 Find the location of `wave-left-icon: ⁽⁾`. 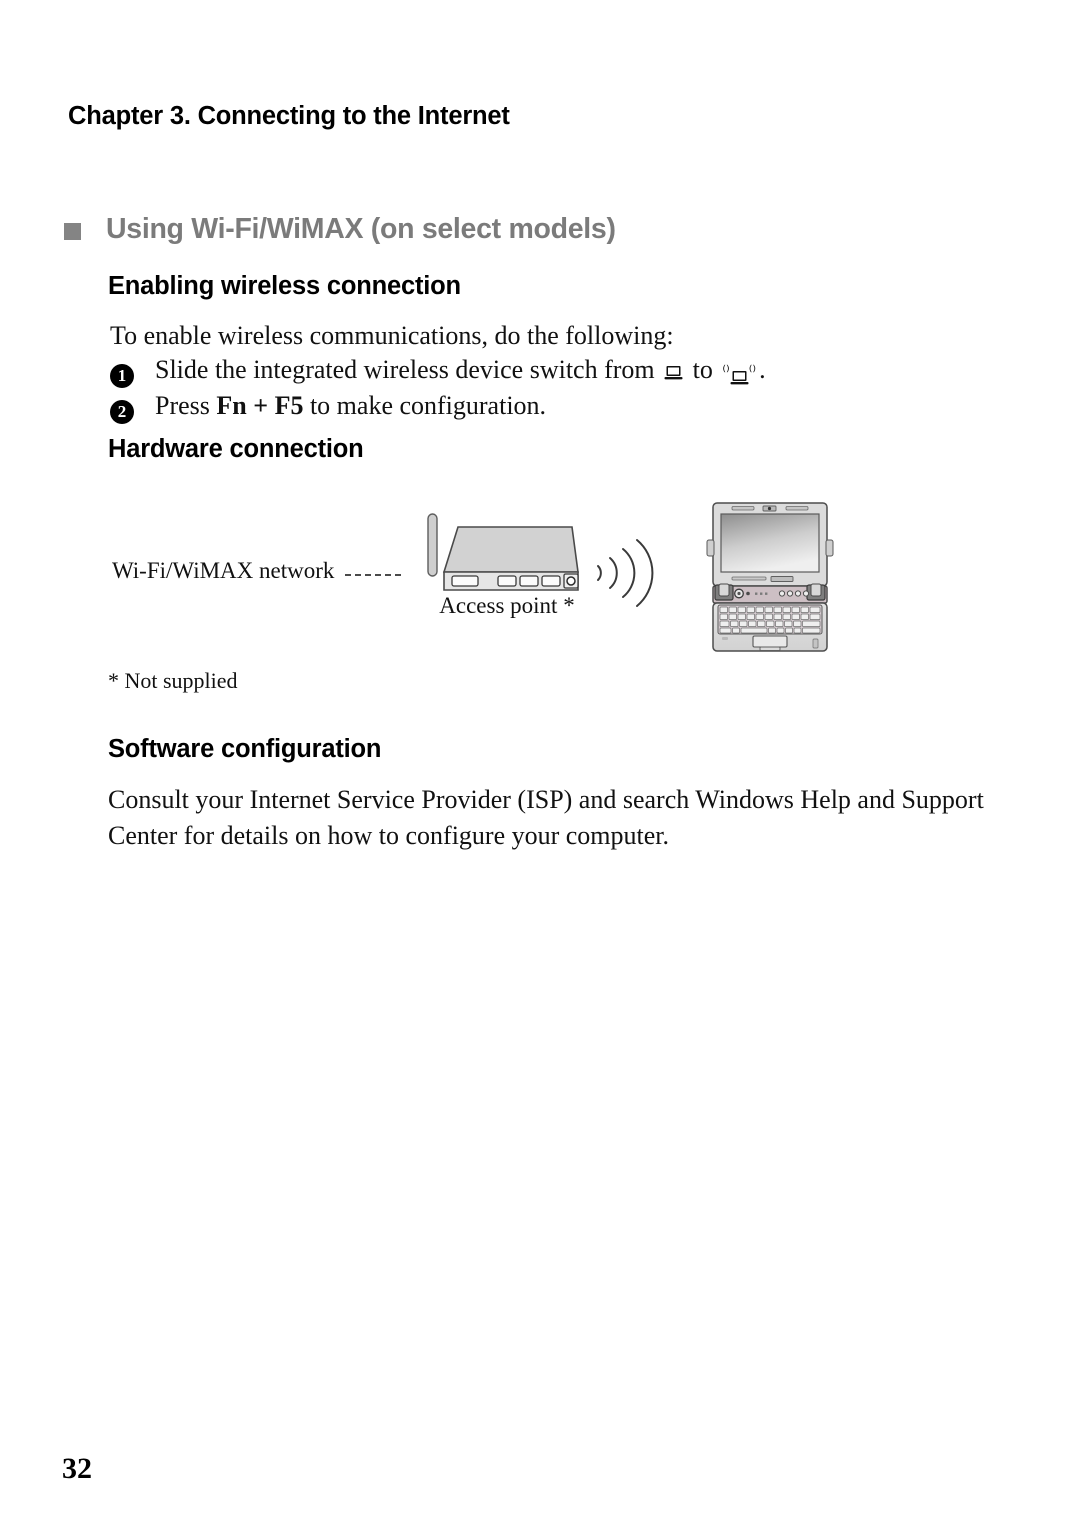

wave-left-icon: ⁽⁾ is located at coordinates (726, 372).